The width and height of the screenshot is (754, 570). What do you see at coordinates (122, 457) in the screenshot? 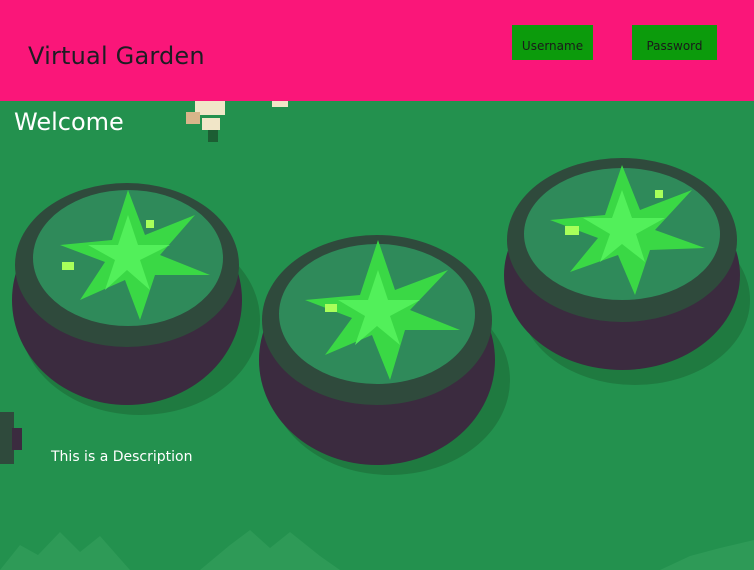
I see `description-text: This is a Description` at bounding box center [122, 457].